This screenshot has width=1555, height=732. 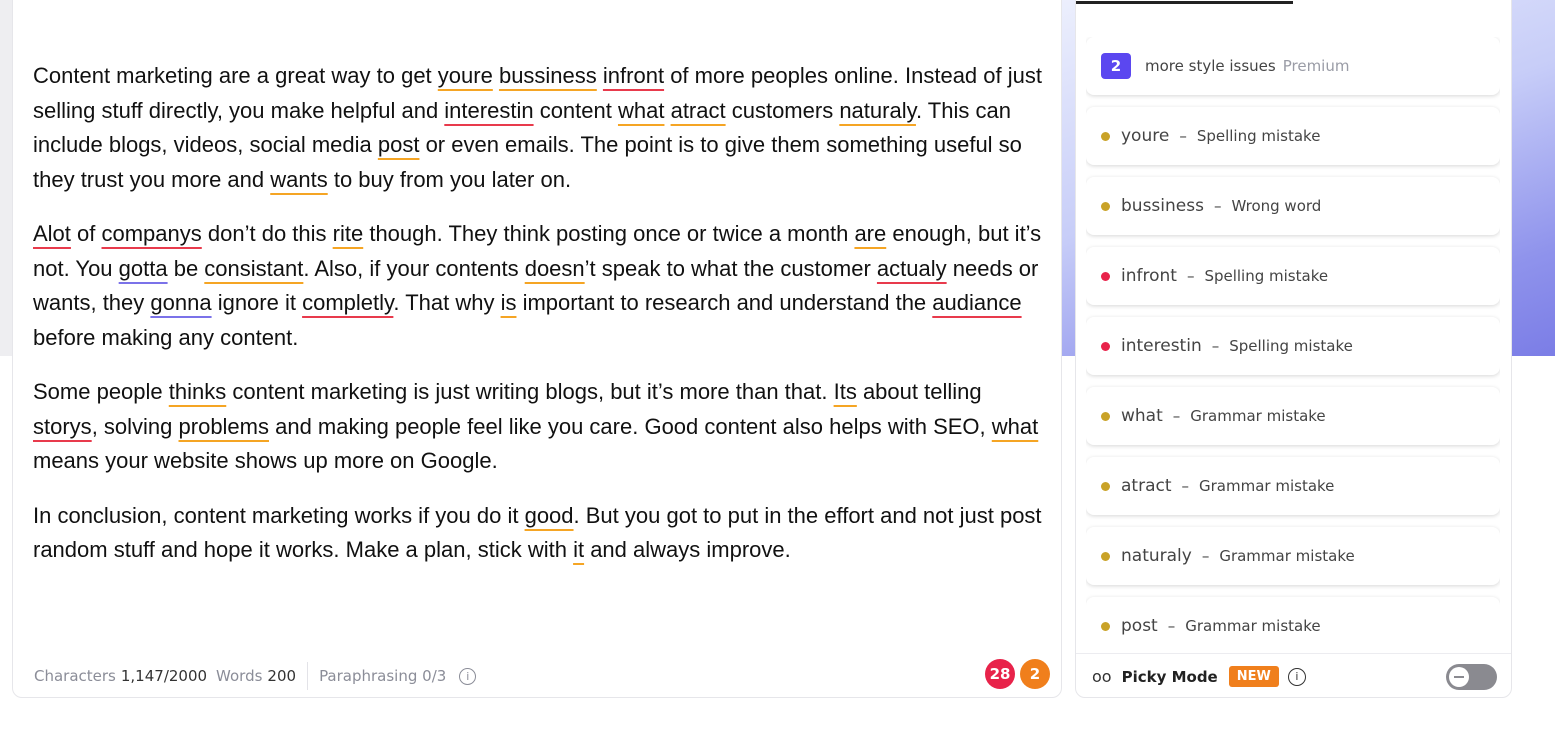 I want to click on flagged-word: rite, so click(x=348, y=233).